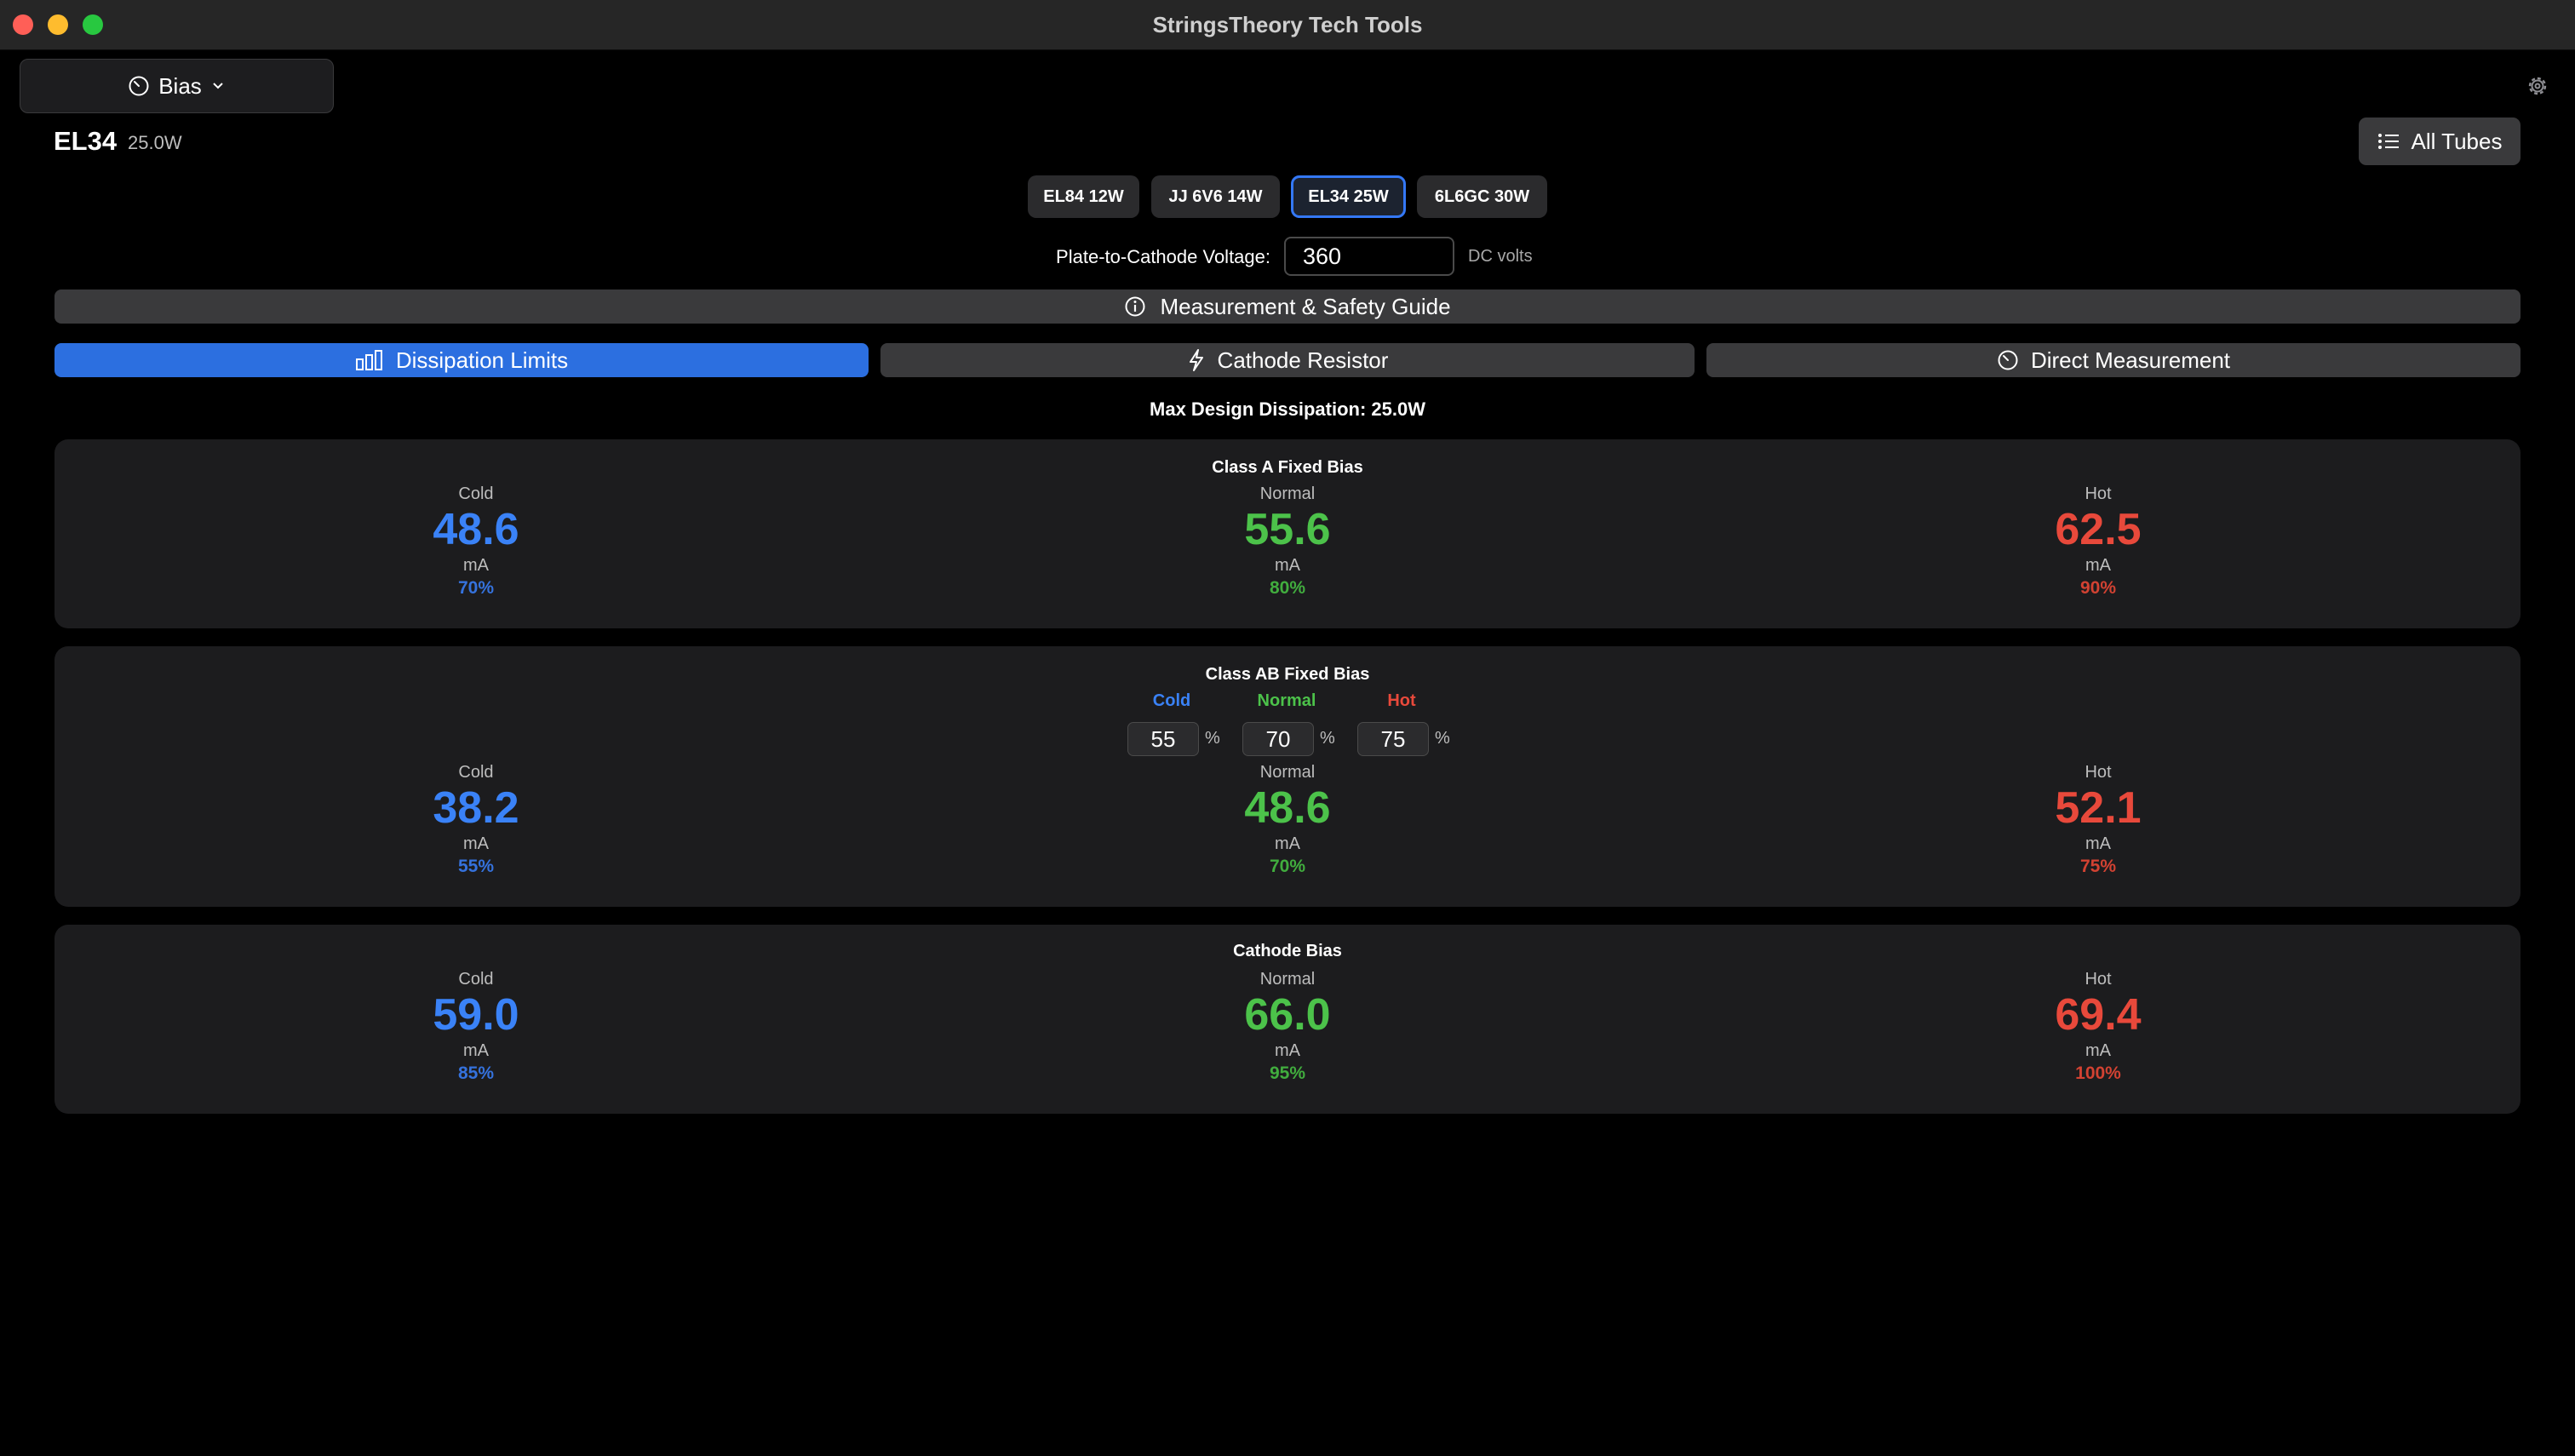  Describe the element at coordinates (1287, 467) in the screenshot. I see `card-title: Class A Fixed Bias` at that location.